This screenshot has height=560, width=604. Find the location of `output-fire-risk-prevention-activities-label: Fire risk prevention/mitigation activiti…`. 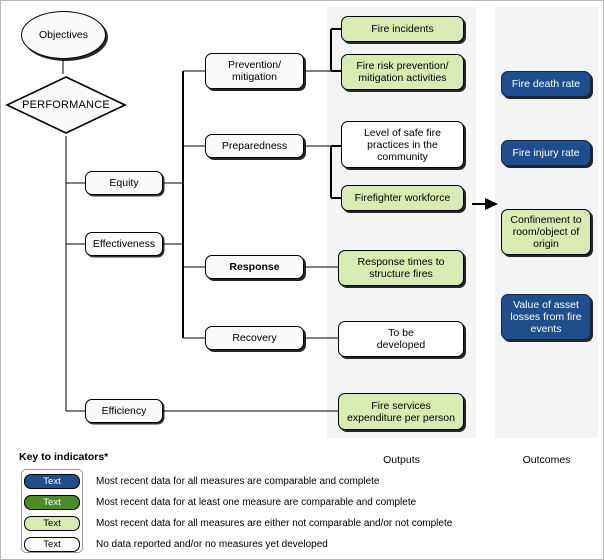

output-fire-risk-prevention-activities-label: Fire risk prevention/mitigation activiti… is located at coordinates (402, 72).